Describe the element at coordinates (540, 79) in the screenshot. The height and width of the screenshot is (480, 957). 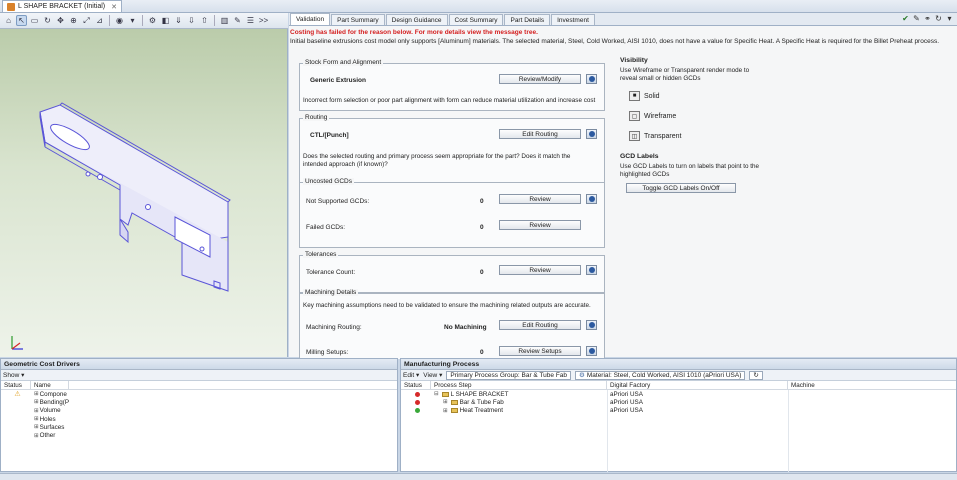
I see `review-modify-button: Review/Modify` at that location.